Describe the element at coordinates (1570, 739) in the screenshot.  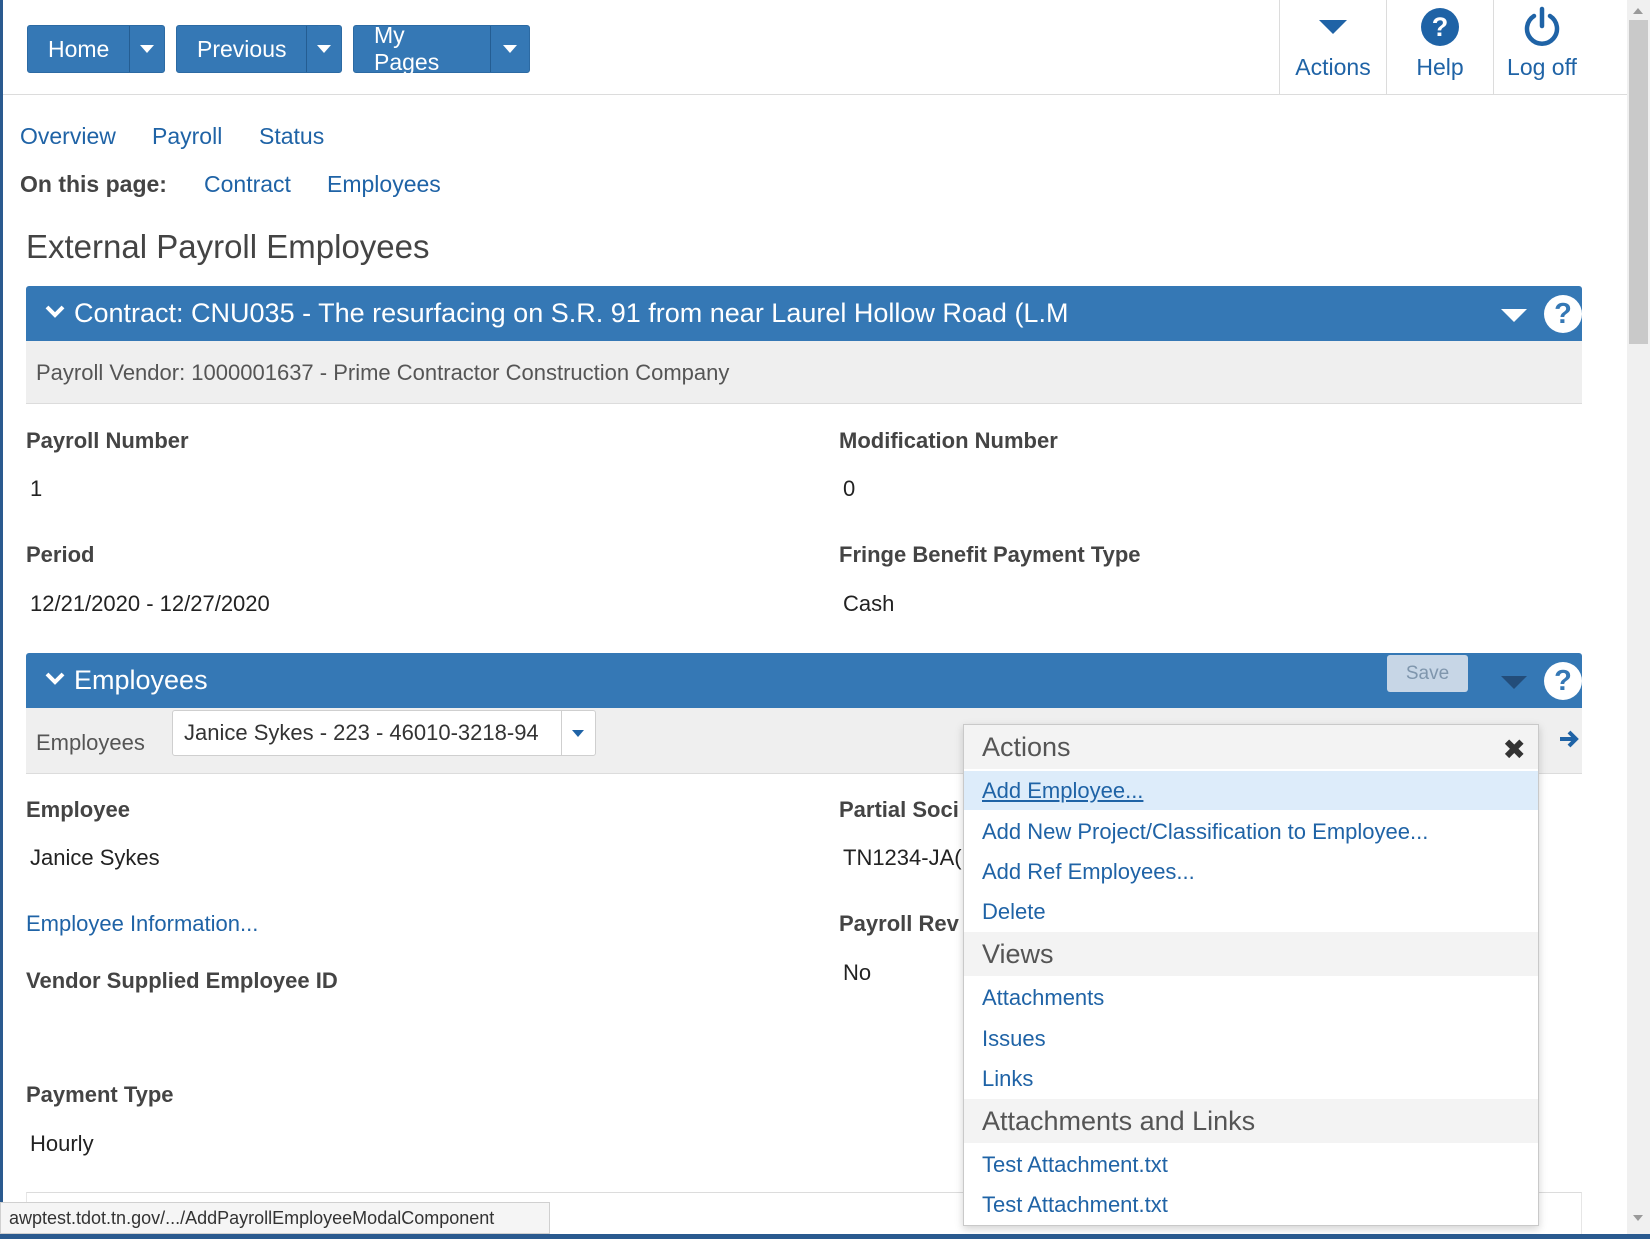
I see `arrow-right-icon` at that location.